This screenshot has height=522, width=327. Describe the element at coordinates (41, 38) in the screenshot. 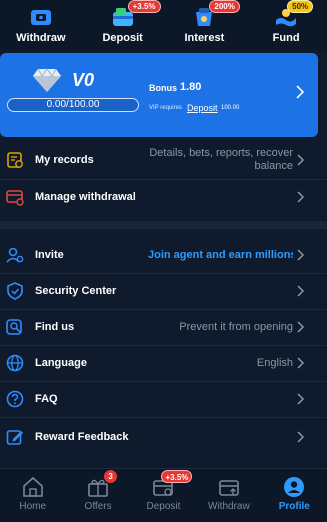

I see `top-withdraw-label: Withdraw` at that location.